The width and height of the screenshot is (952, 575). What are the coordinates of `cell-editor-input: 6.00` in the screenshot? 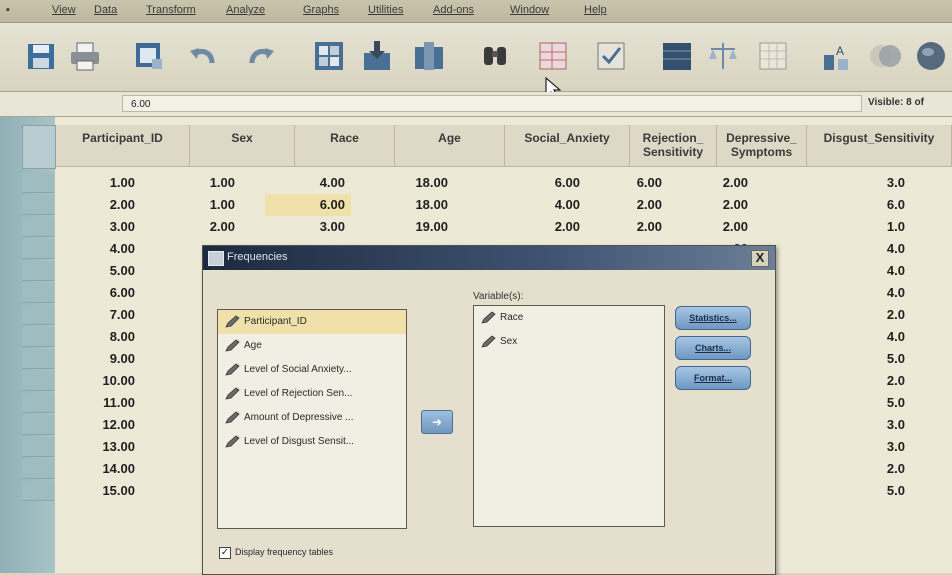 It's located at (492, 103).